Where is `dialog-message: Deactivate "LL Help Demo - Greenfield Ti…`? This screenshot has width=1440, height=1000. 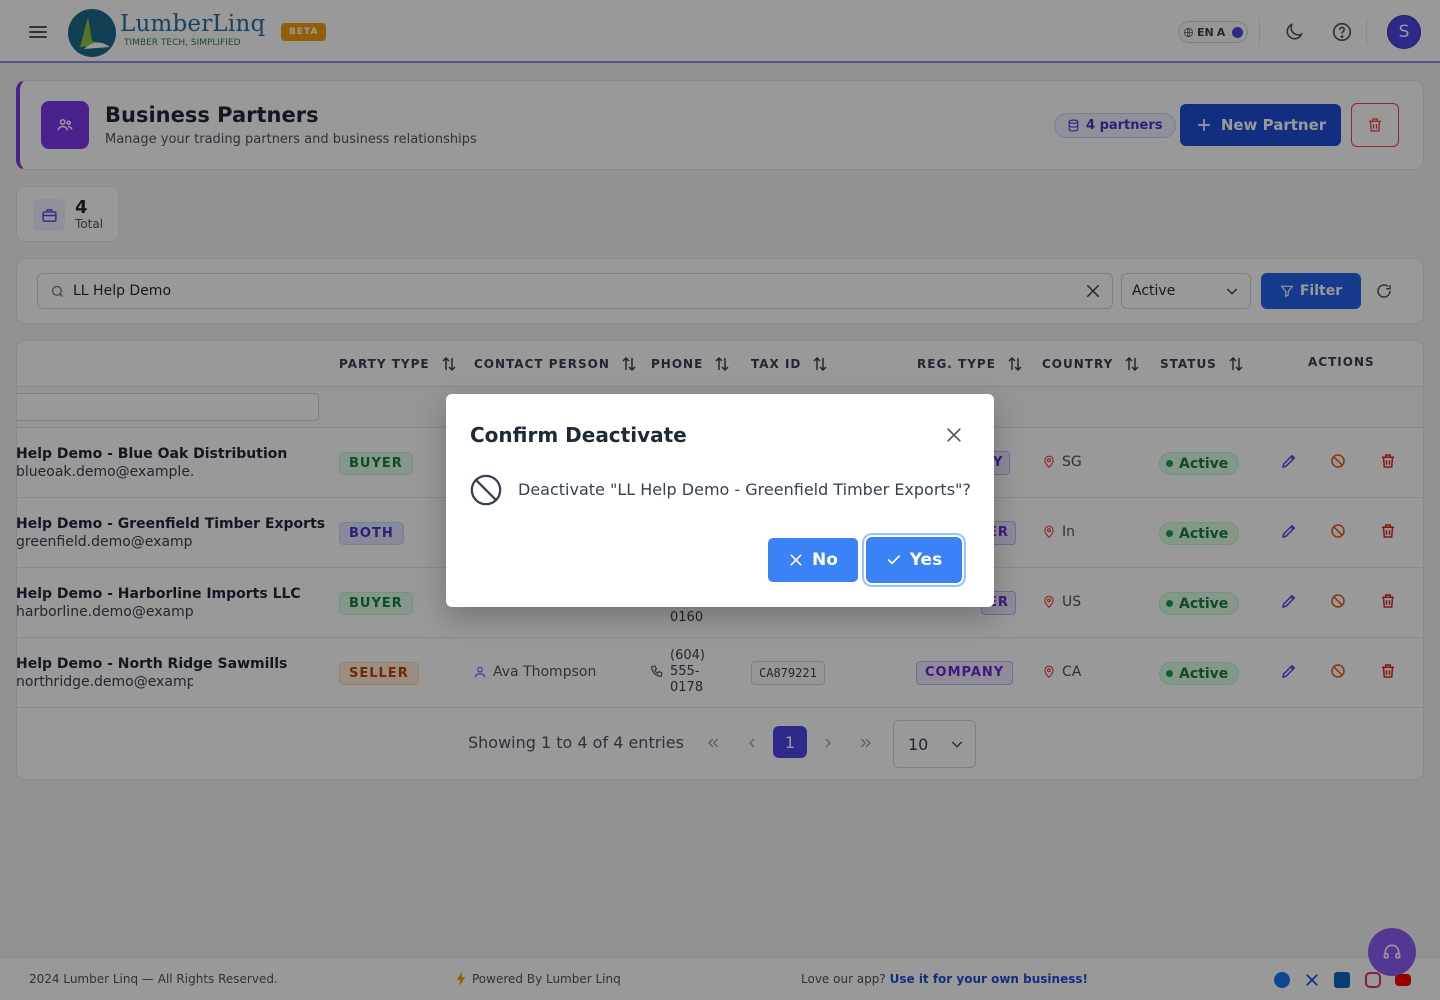
dialog-message: Deactivate "LL Help Demo - Greenfield Ti… is located at coordinates (744, 489).